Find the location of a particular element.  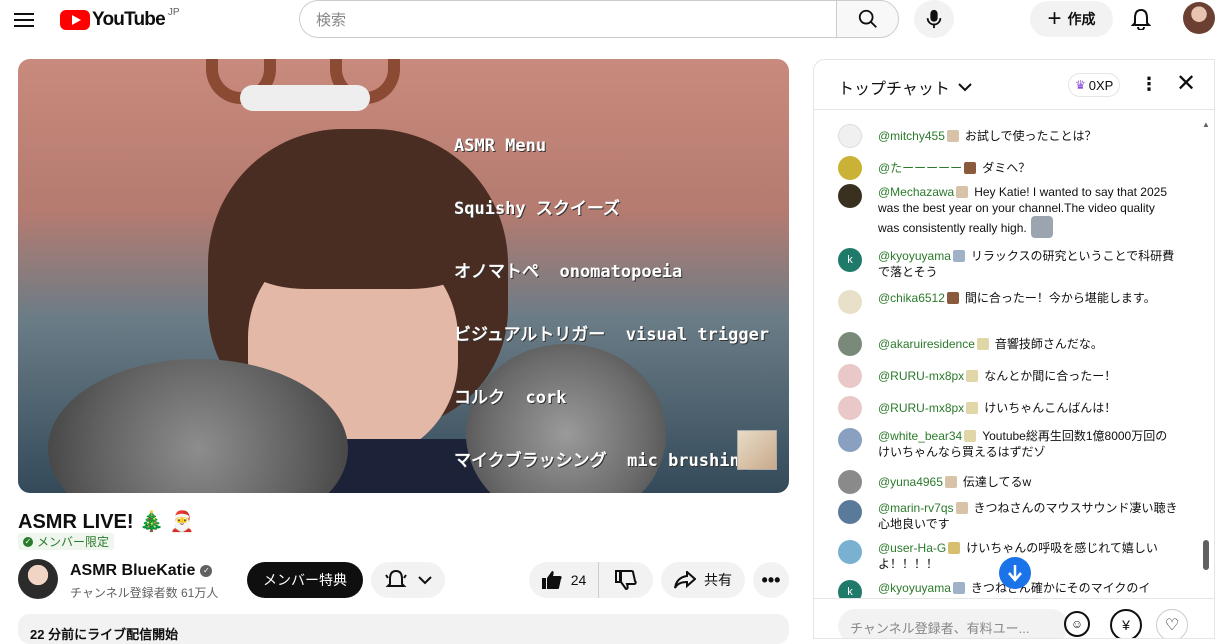

chat-message: @yuna4965 伝達してるw is located at coordinates (1008, 482).